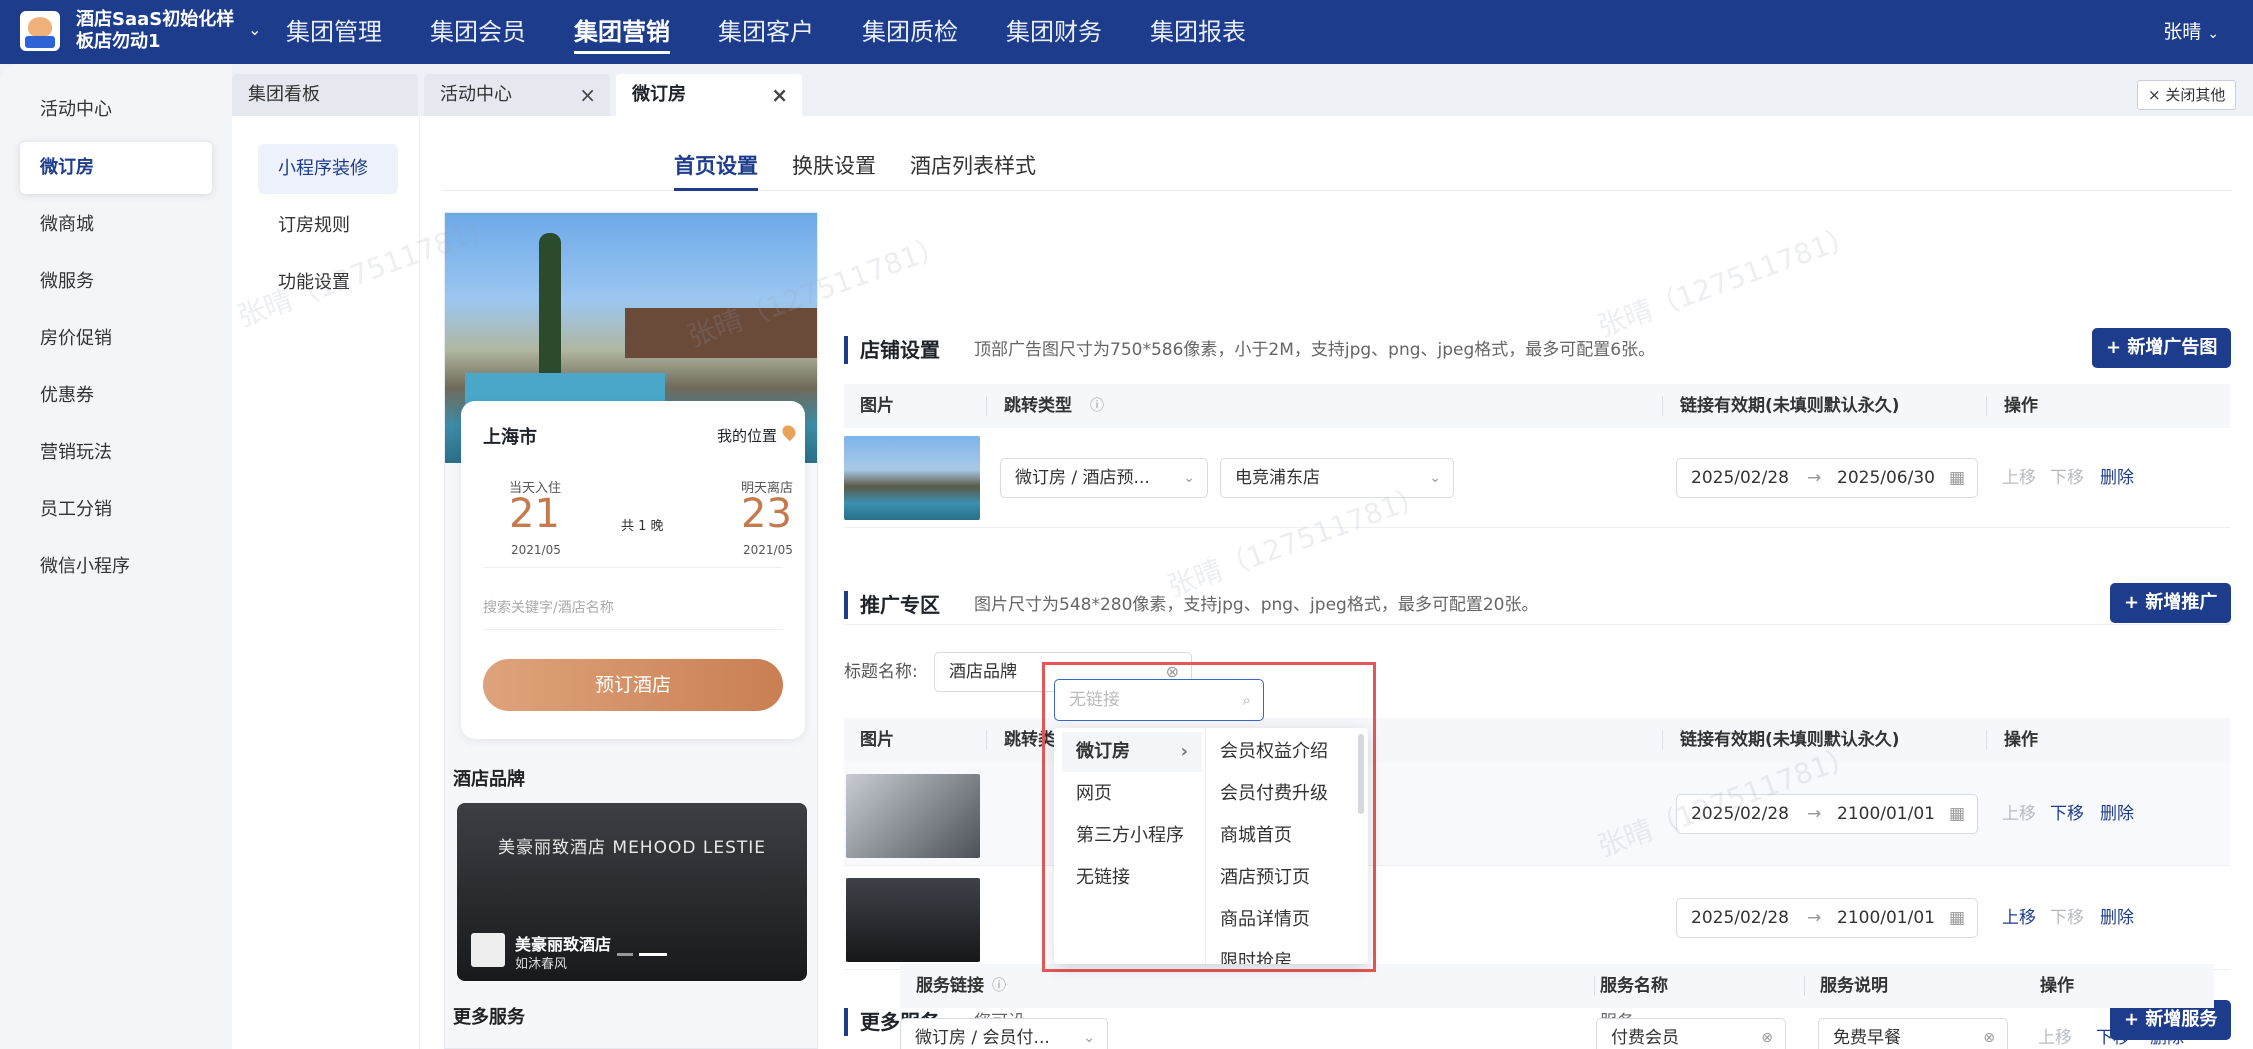 This screenshot has height=1049, width=2253. I want to click on cascader-item-hotel-booking: 酒店预订页, so click(1265, 878).